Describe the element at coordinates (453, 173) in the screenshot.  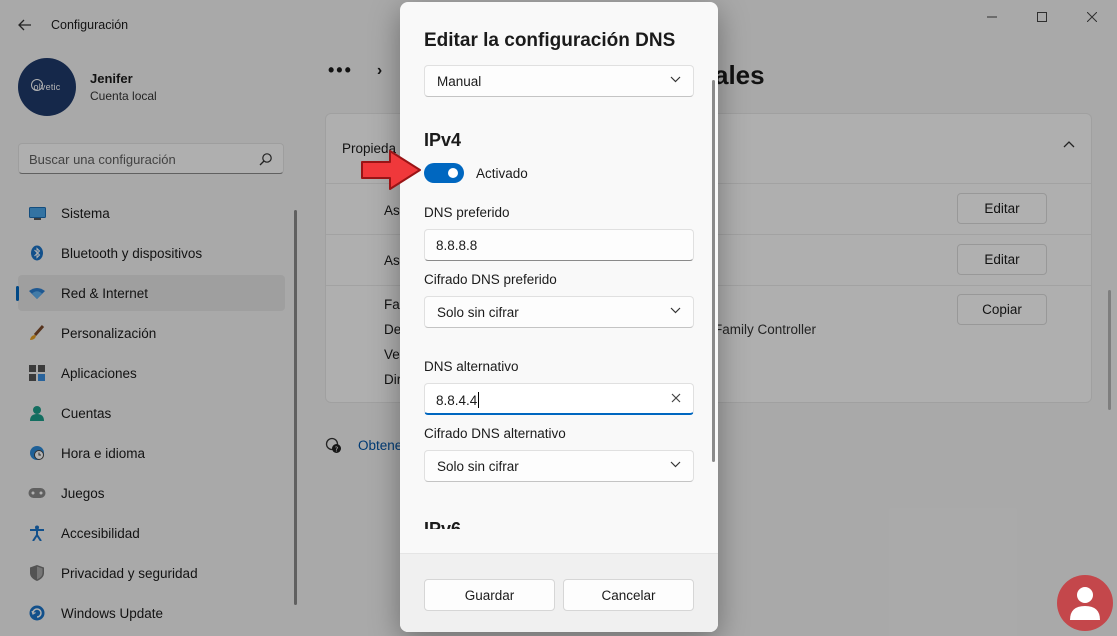
I see `toggle-knob` at that location.